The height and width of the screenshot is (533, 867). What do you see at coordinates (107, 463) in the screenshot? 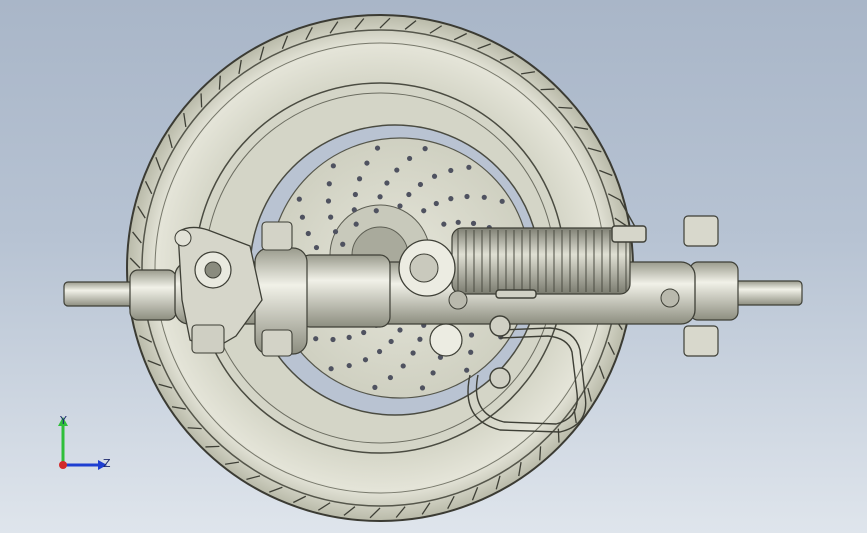
I see `triad-z-label: Z` at bounding box center [107, 463].